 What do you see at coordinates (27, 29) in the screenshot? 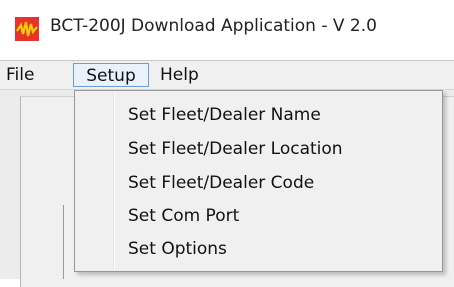
I see `app-logo-icon` at bounding box center [27, 29].